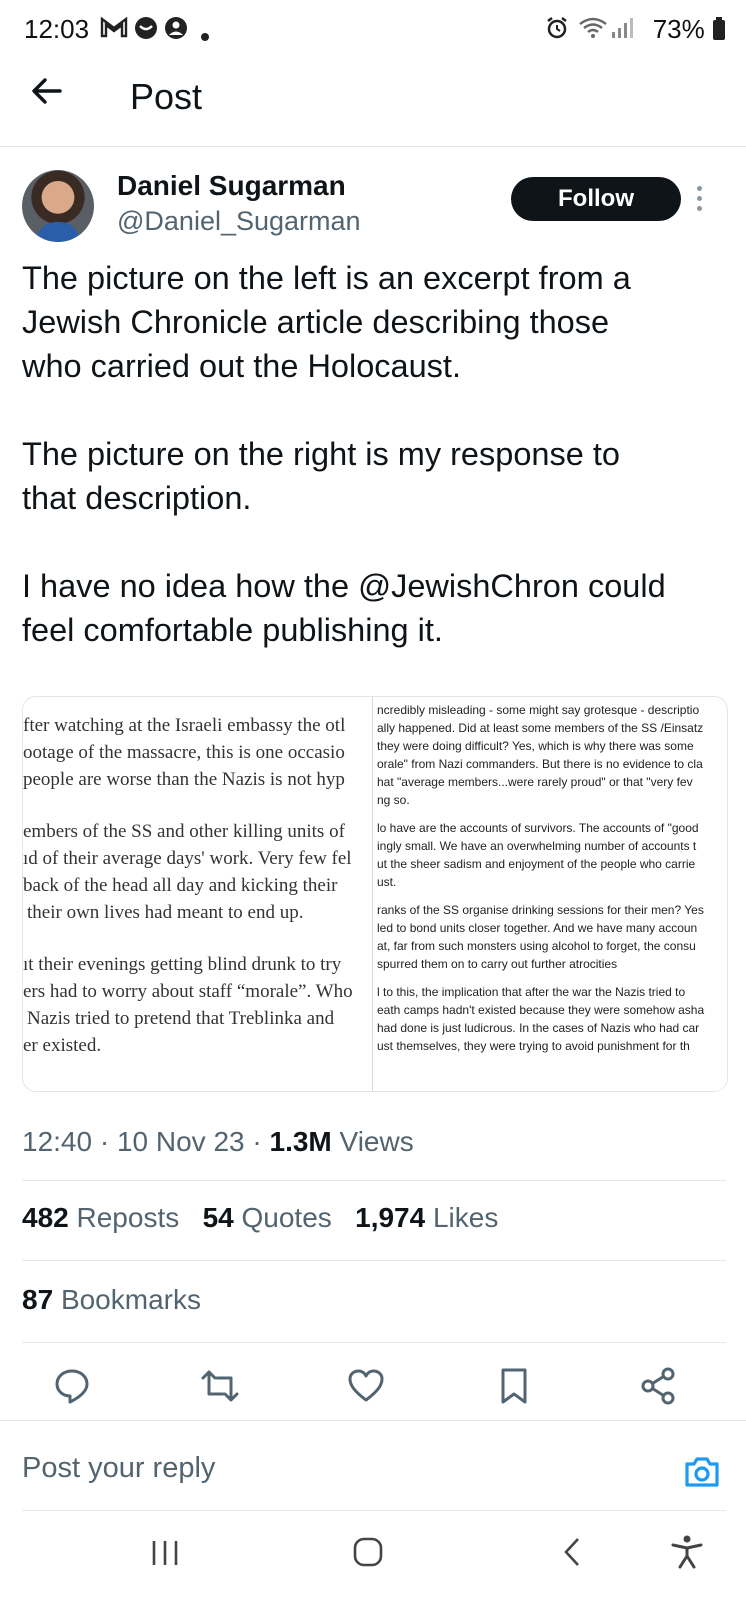 Image resolution: width=746 pixels, height=1600 pixels. Describe the element at coordinates (387, 882) in the screenshot. I see `response-line: ust.` at that location.